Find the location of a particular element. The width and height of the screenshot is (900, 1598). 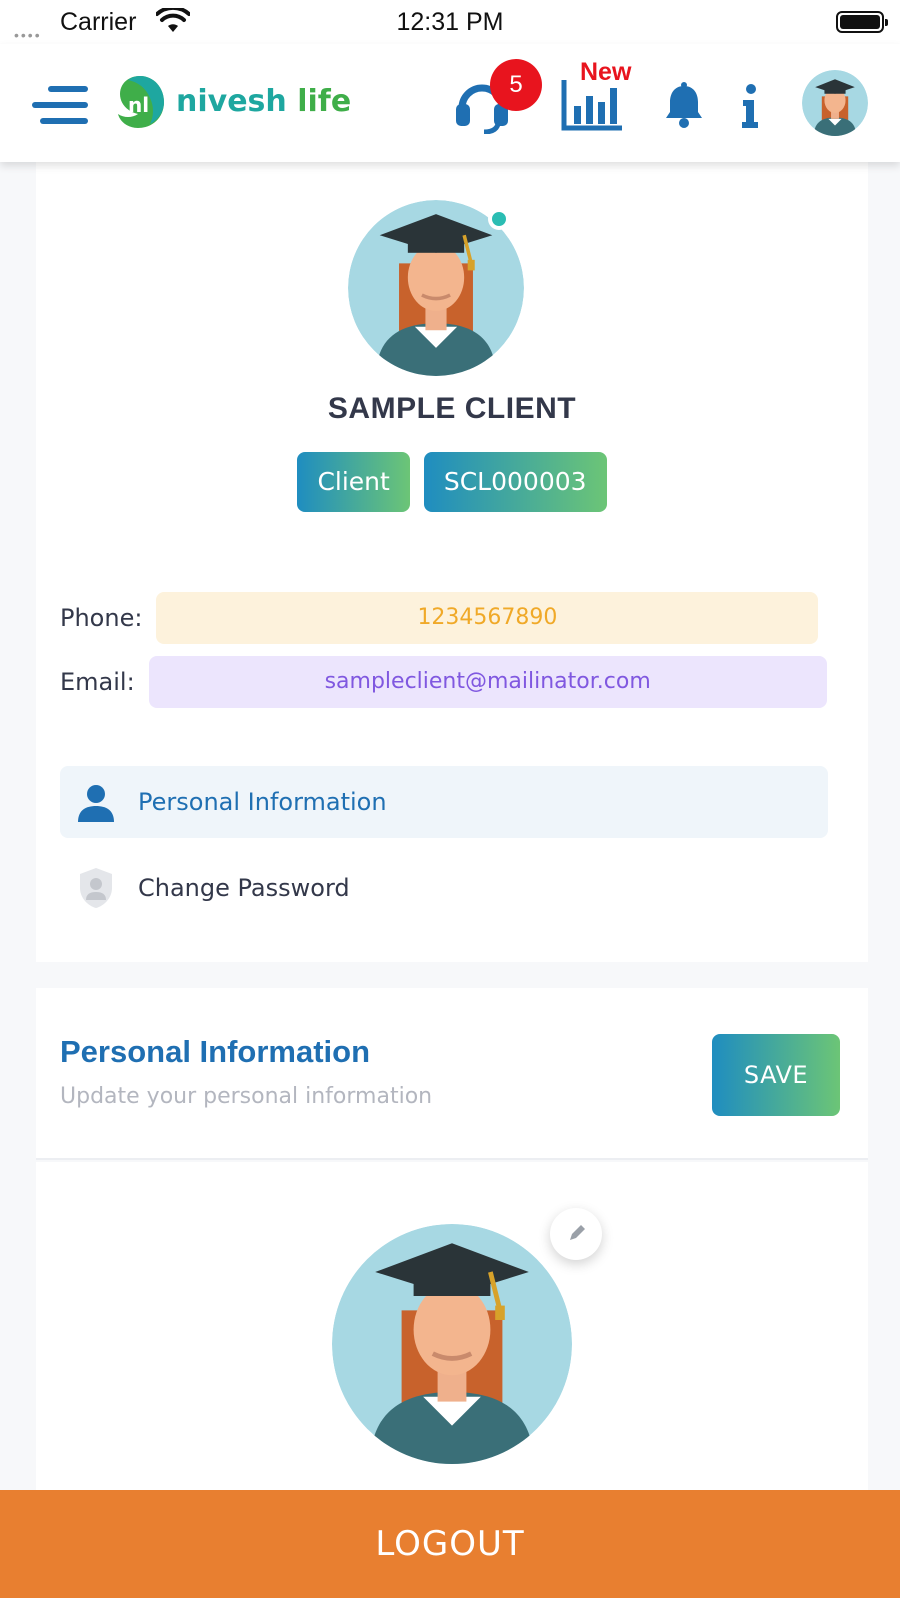

menu-item-label: Change Password is located at coordinates (244, 888).